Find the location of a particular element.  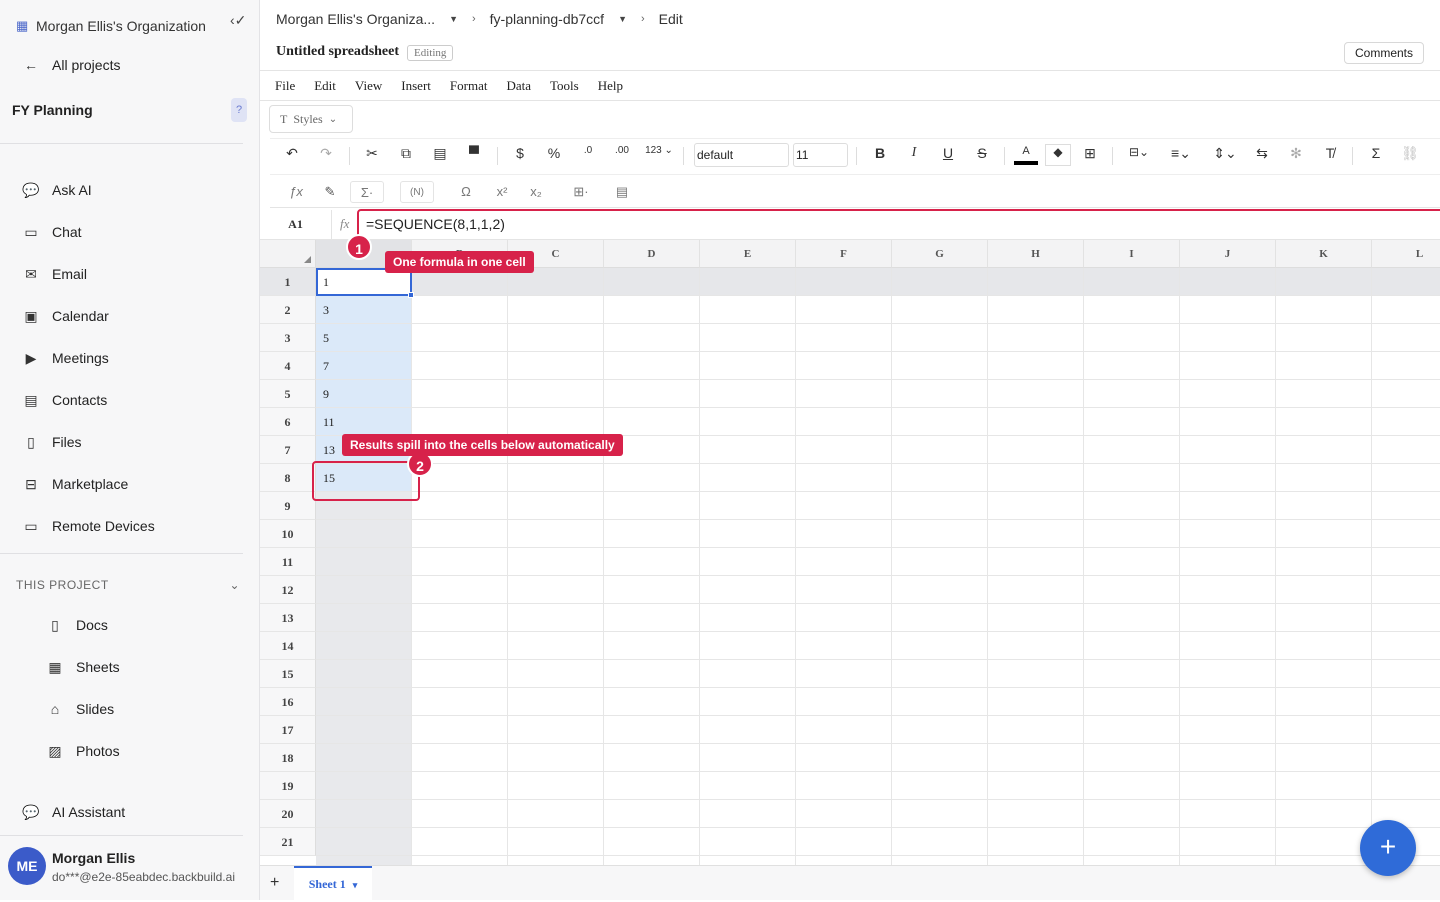

decrease-decimal-icon: .0 is located at coordinates (588, 155).